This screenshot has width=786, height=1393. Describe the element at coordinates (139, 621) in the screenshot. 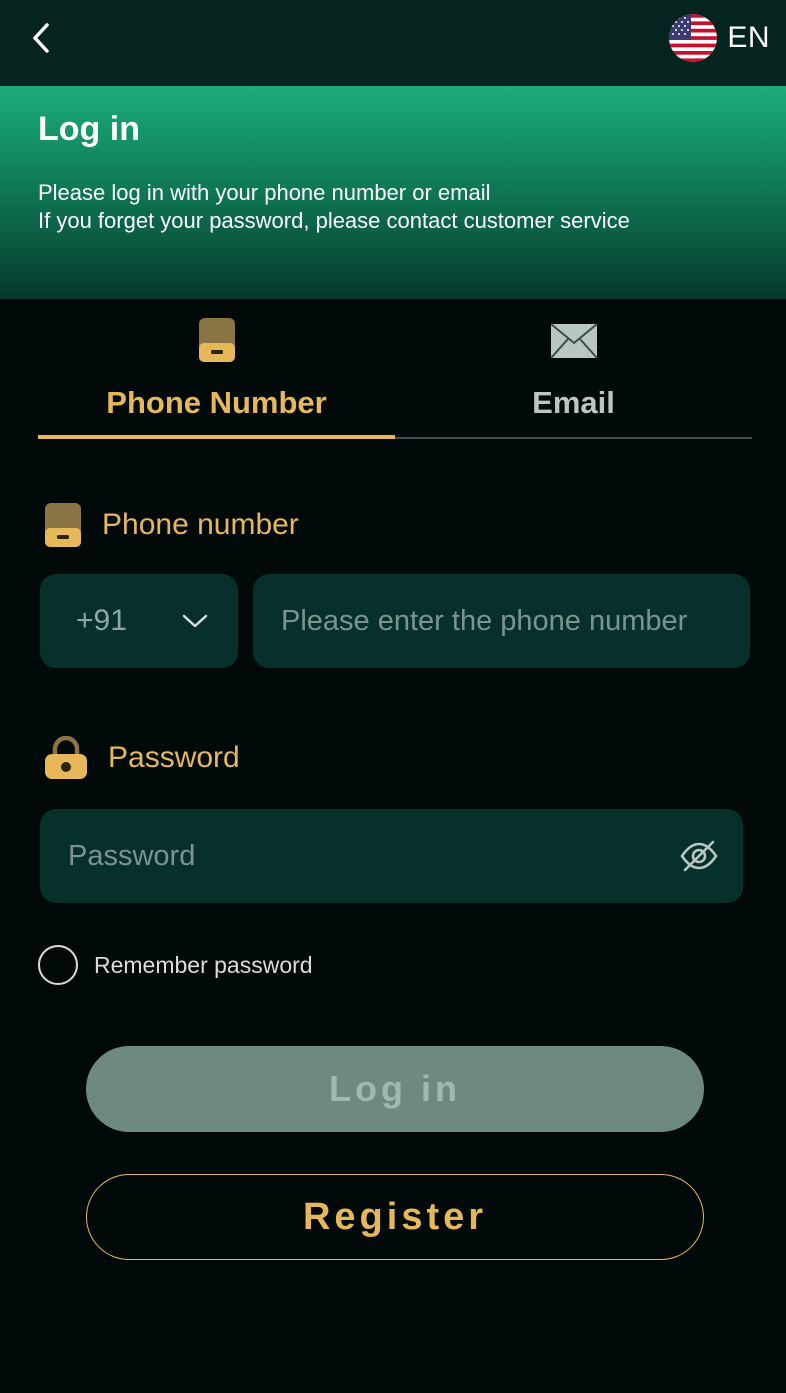

I see `country-code-select: +91` at that location.